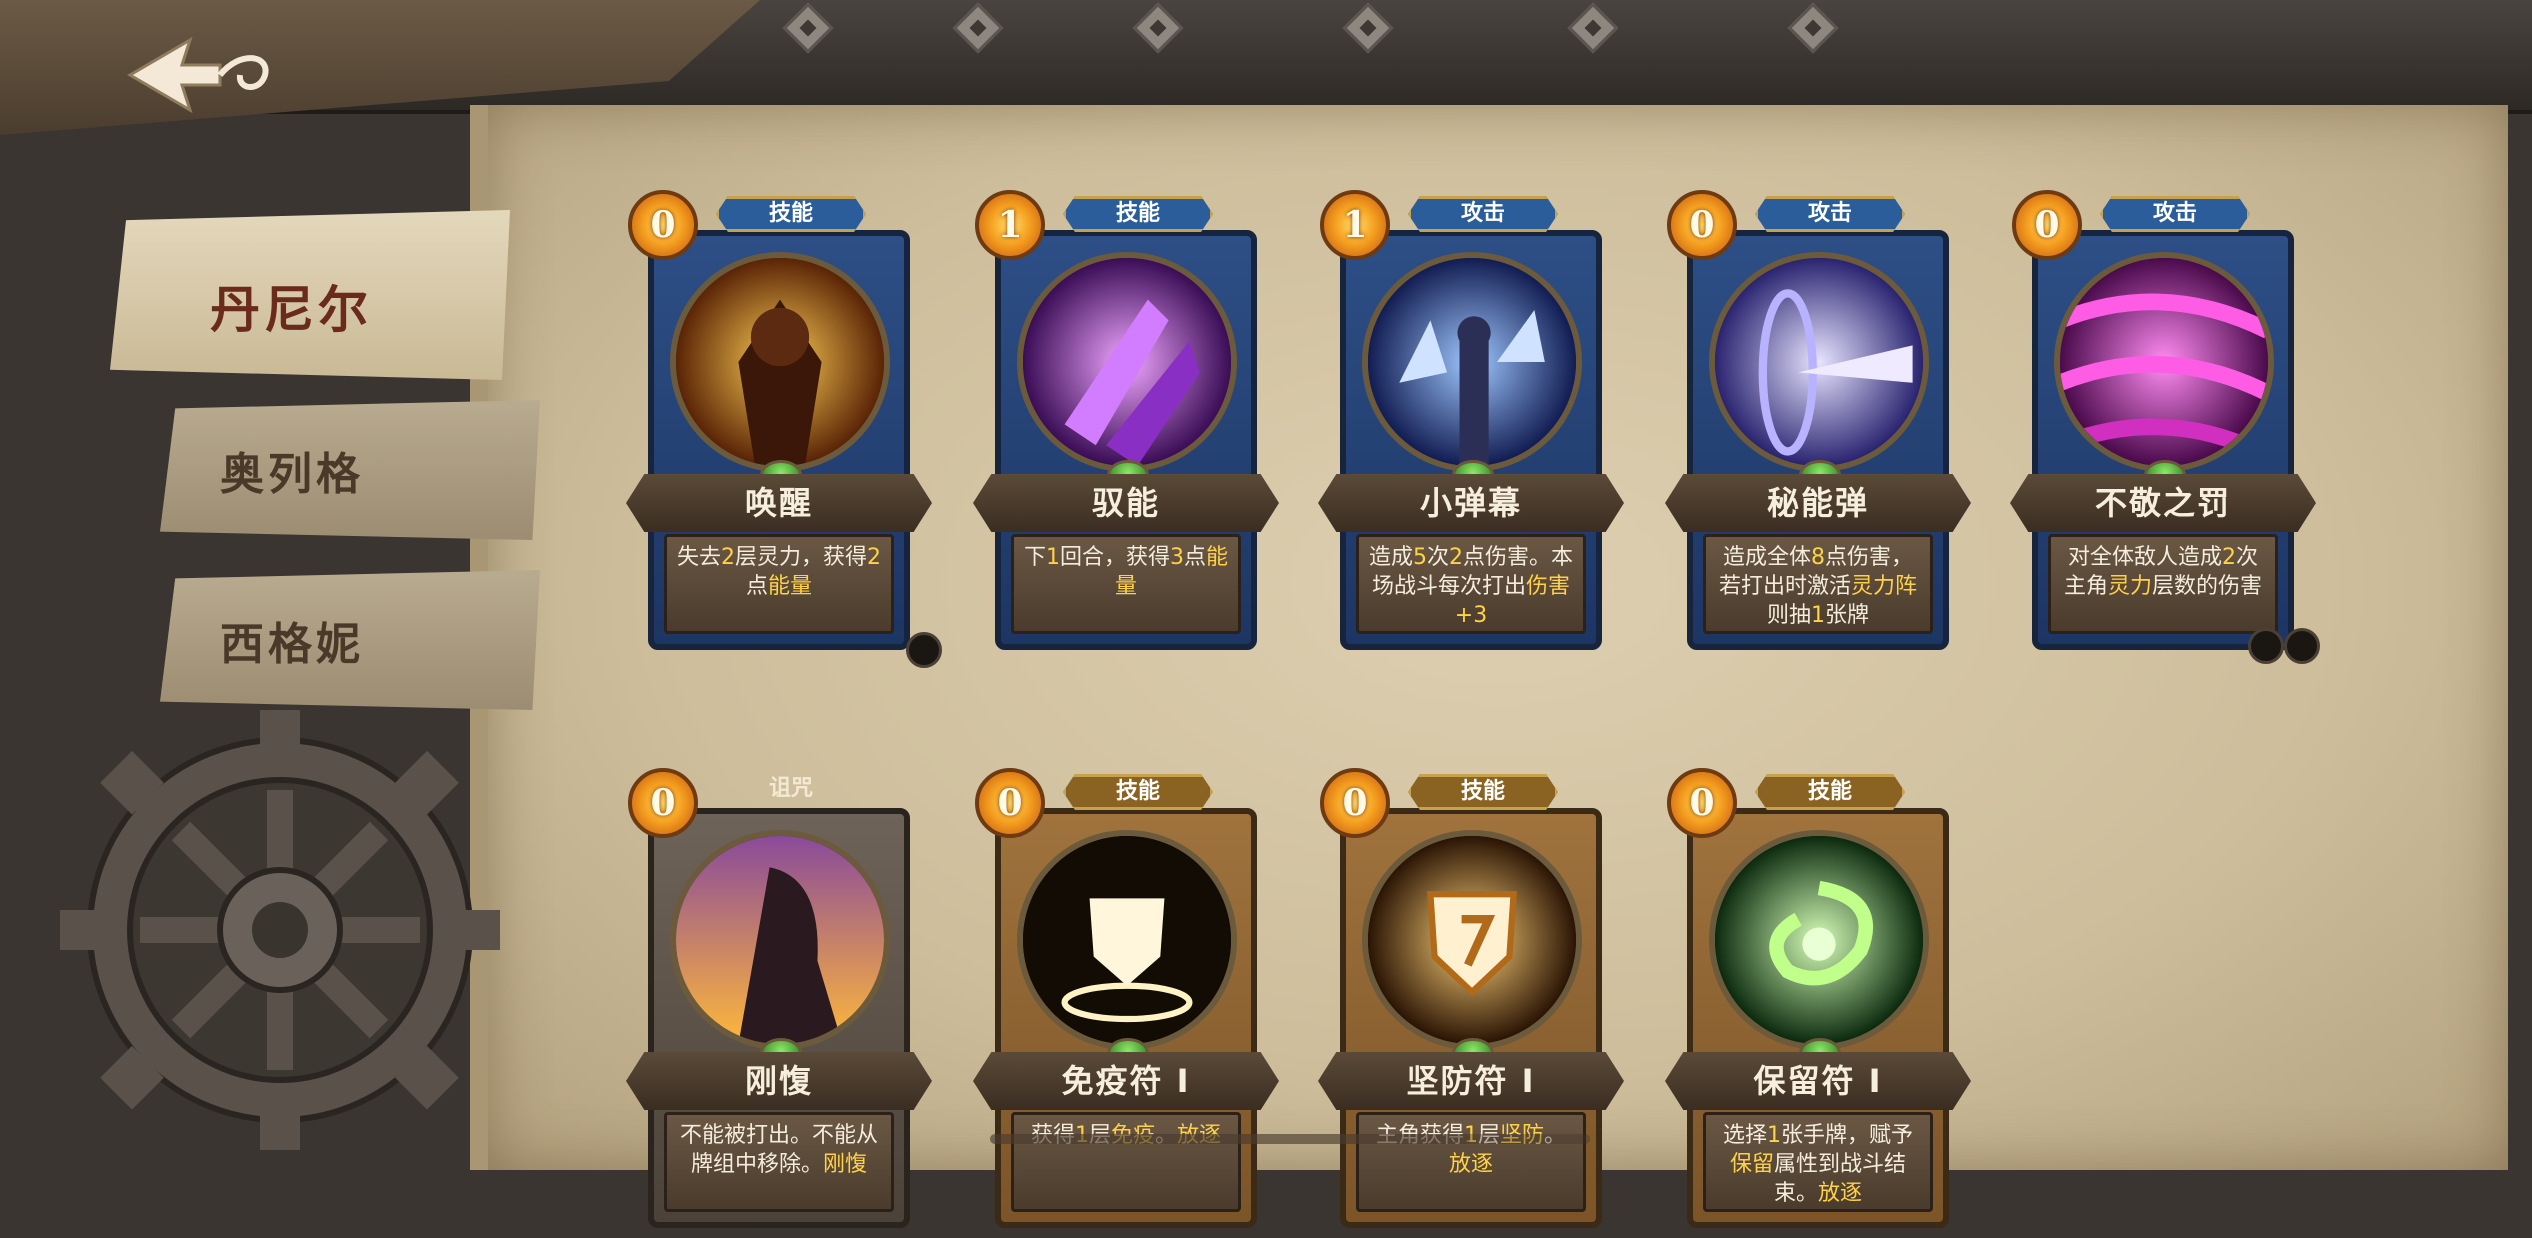 The image size is (2532, 1238). What do you see at coordinates (779, 1003) in the screenshot?
I see `card-stubborn: 0 诅咒 刚愎 不能被打出。不能从牌组中移除。刚愎` at bounding box center [779, 1003].